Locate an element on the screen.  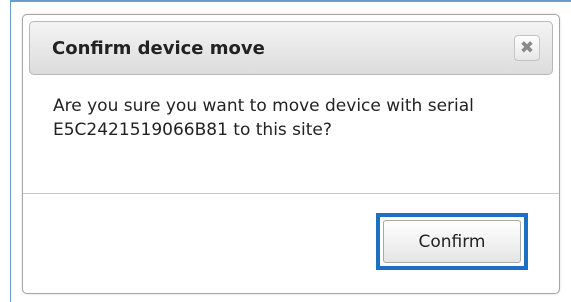
confirm-button-label: Confirm is located at coordinates (452, 241).